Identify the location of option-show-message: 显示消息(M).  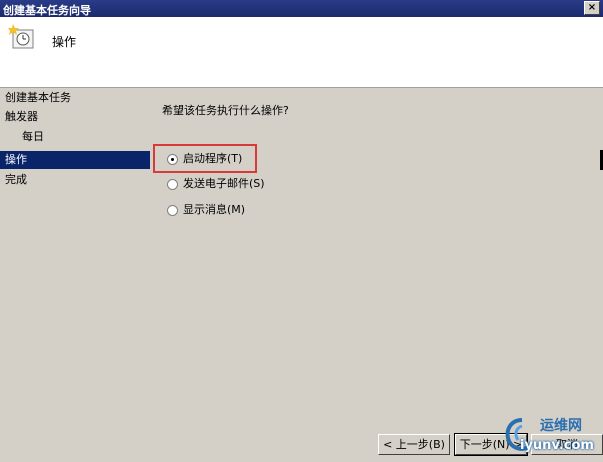
(206, 210).